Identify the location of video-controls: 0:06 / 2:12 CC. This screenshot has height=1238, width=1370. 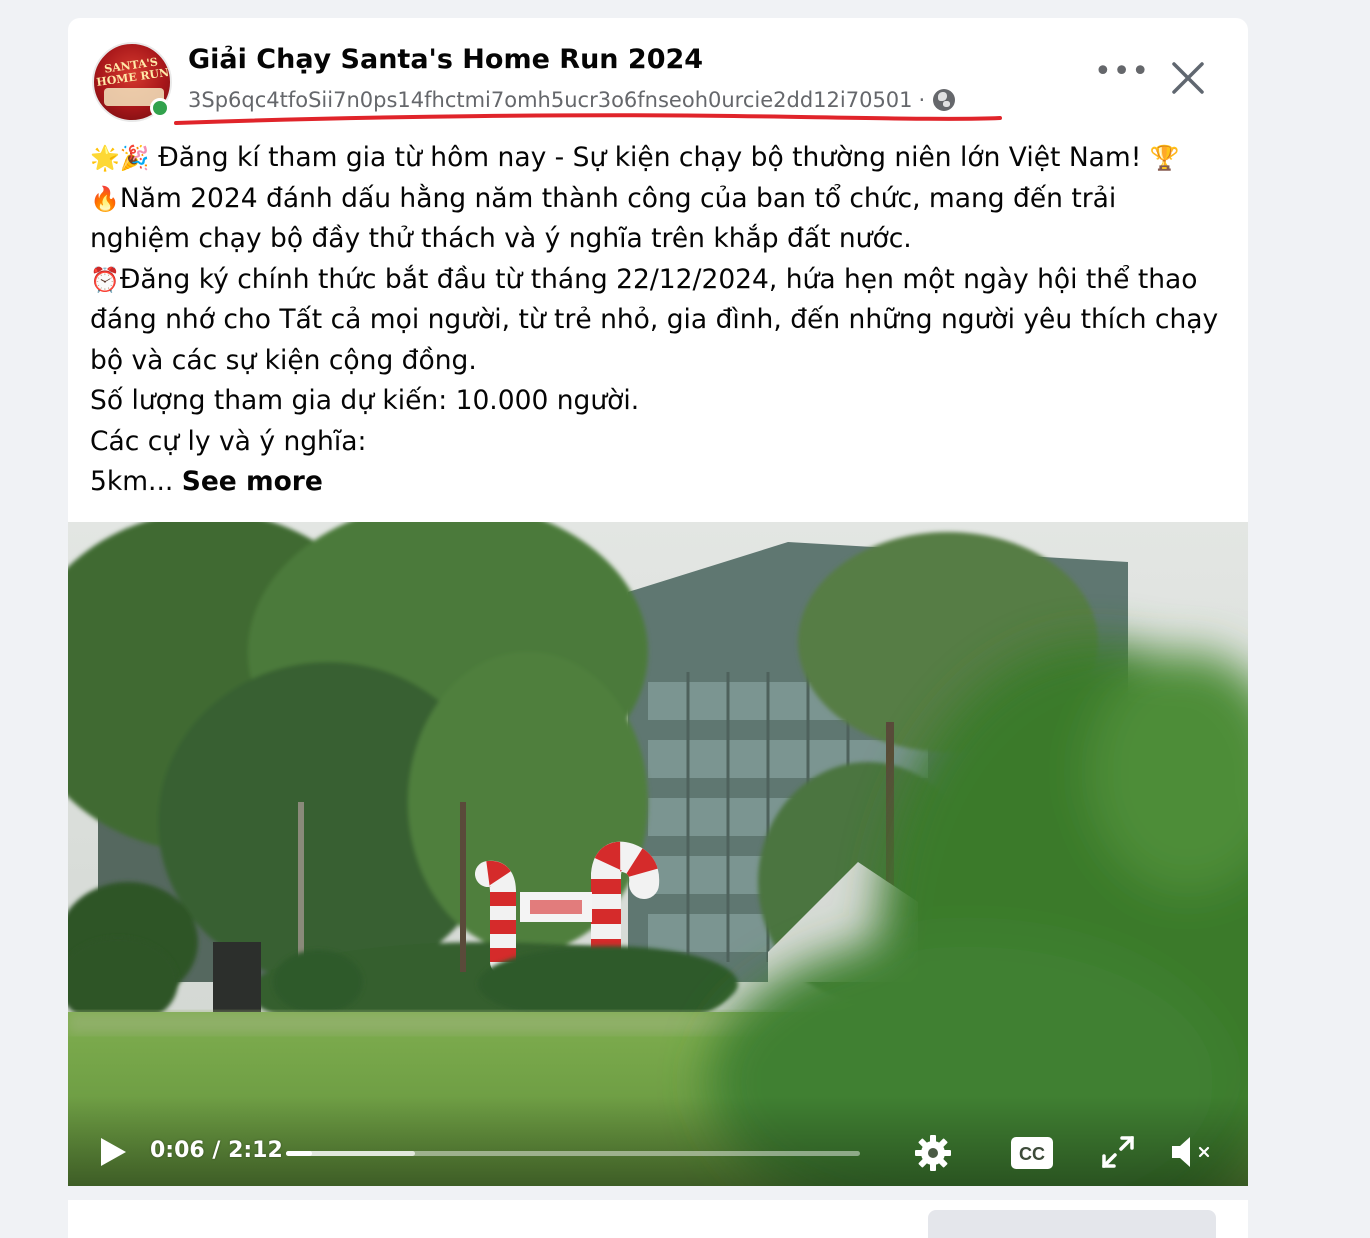
(658, 1141).